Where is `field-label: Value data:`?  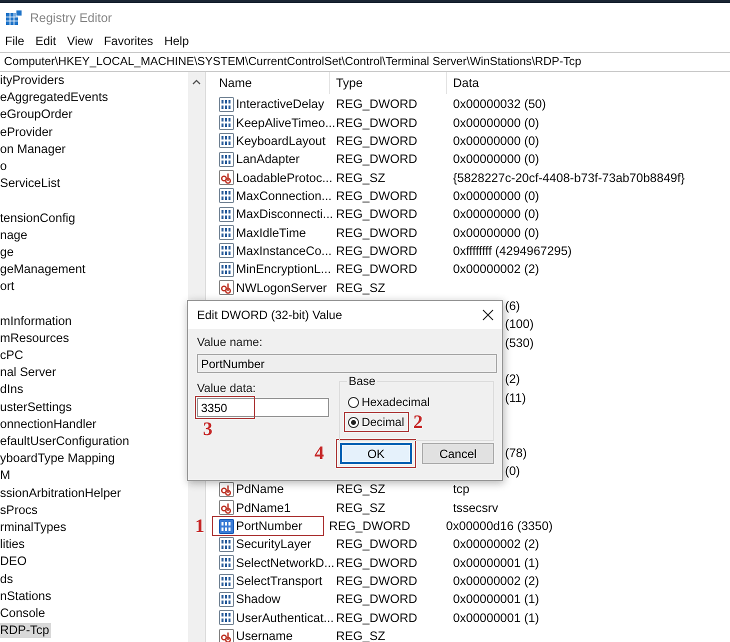
field-label: Value data: is located at coordinates (227, 388).